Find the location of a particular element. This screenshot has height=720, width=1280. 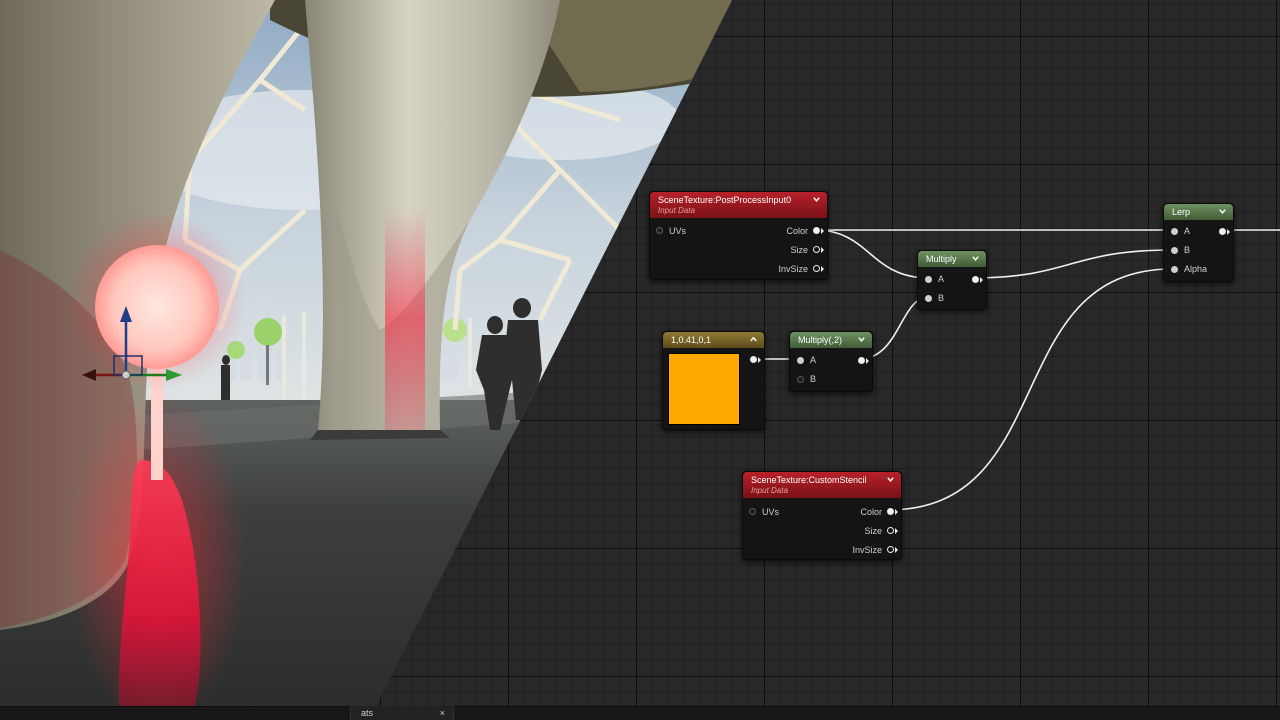

bottom-tab-bar is located at coordinates (640, 713).